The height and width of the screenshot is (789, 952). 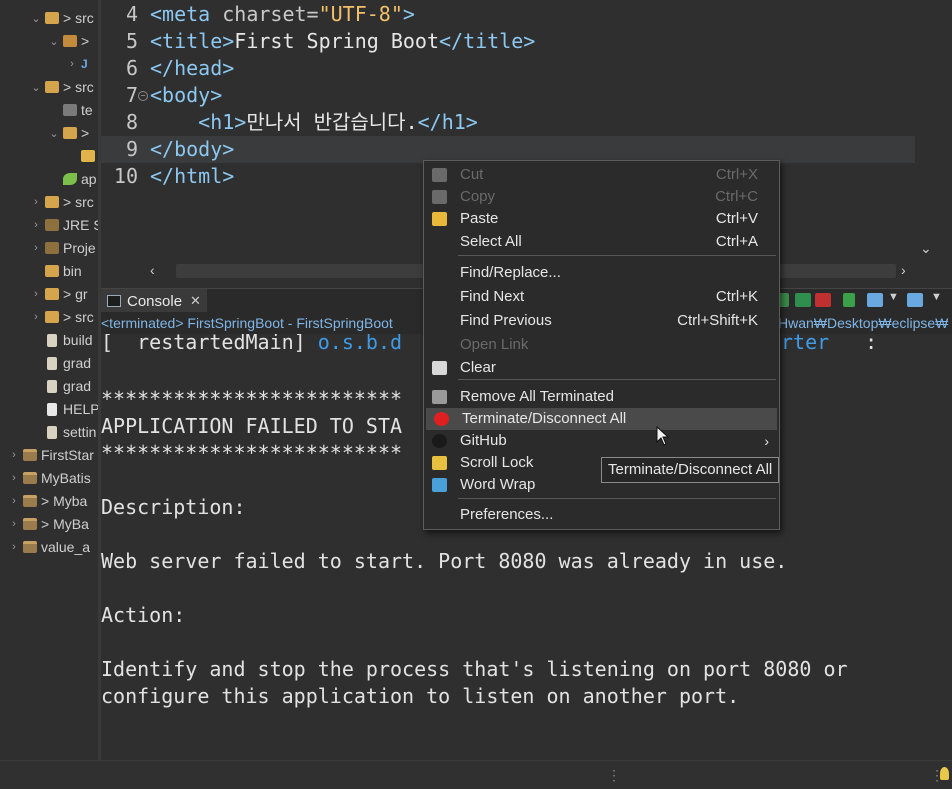 I want to click on lightbulb-icon, so click(x=944, y=773).